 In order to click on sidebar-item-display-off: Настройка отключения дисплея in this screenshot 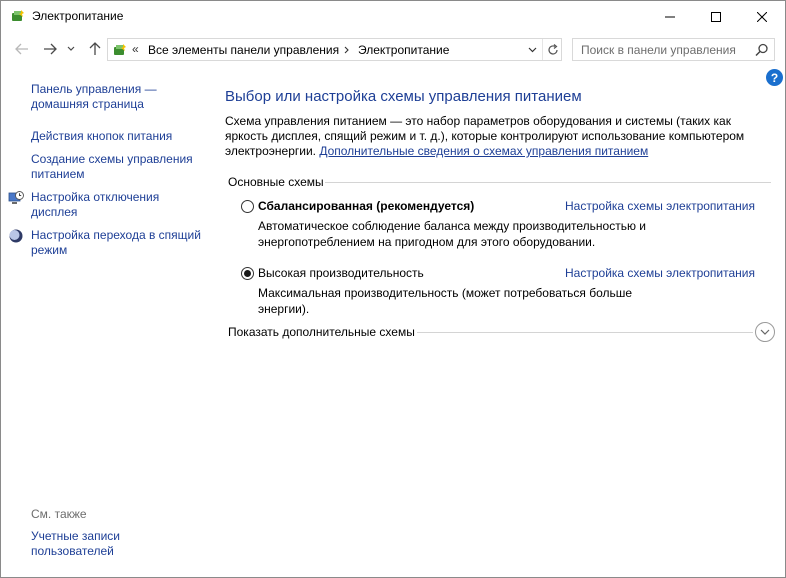, I will do `click(118, 205)`.